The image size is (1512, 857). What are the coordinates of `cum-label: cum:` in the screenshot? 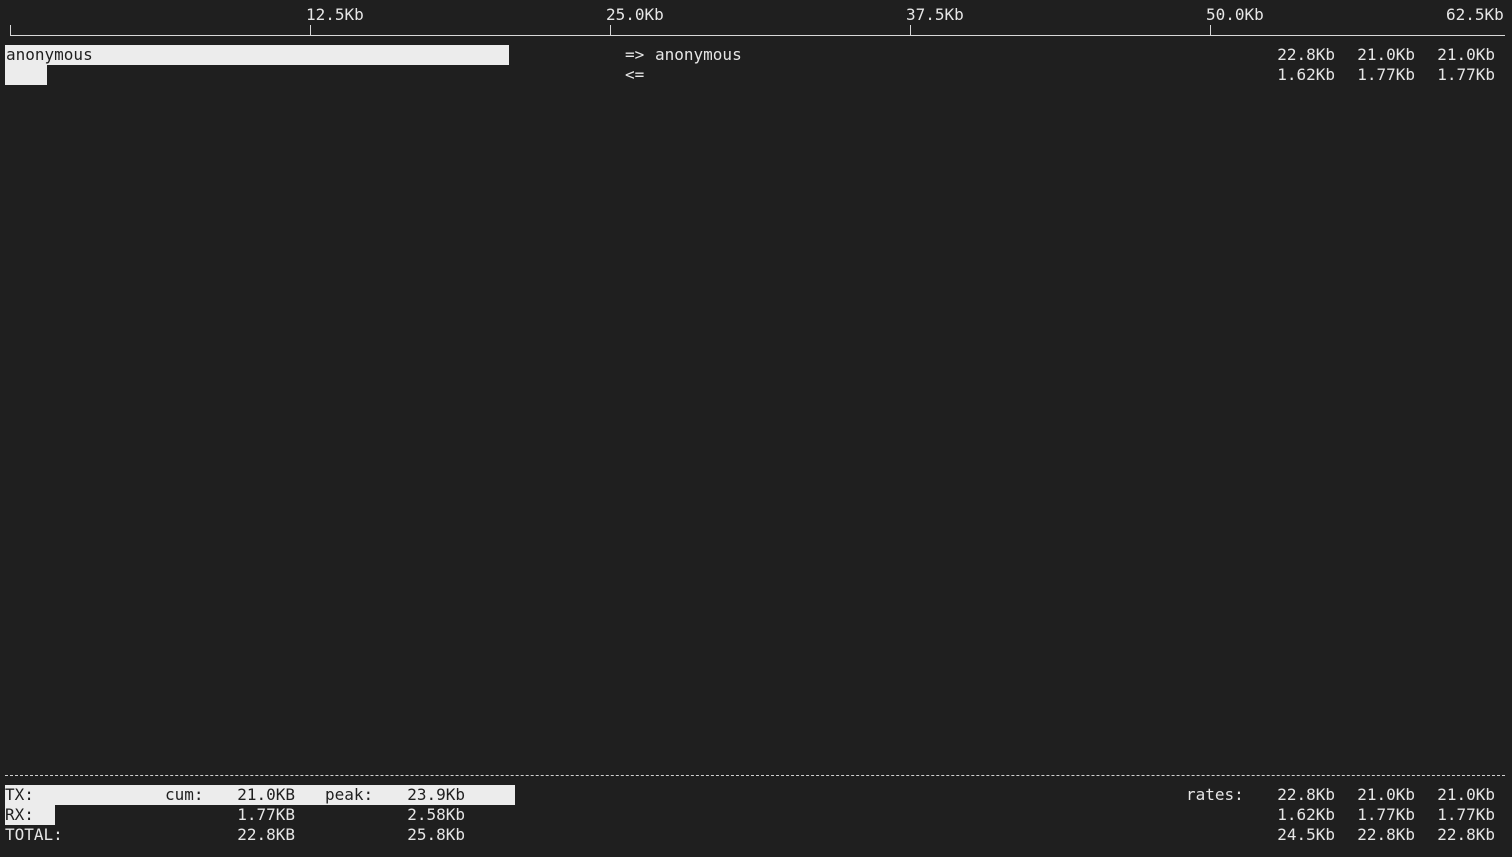 It's located at (184, 794).